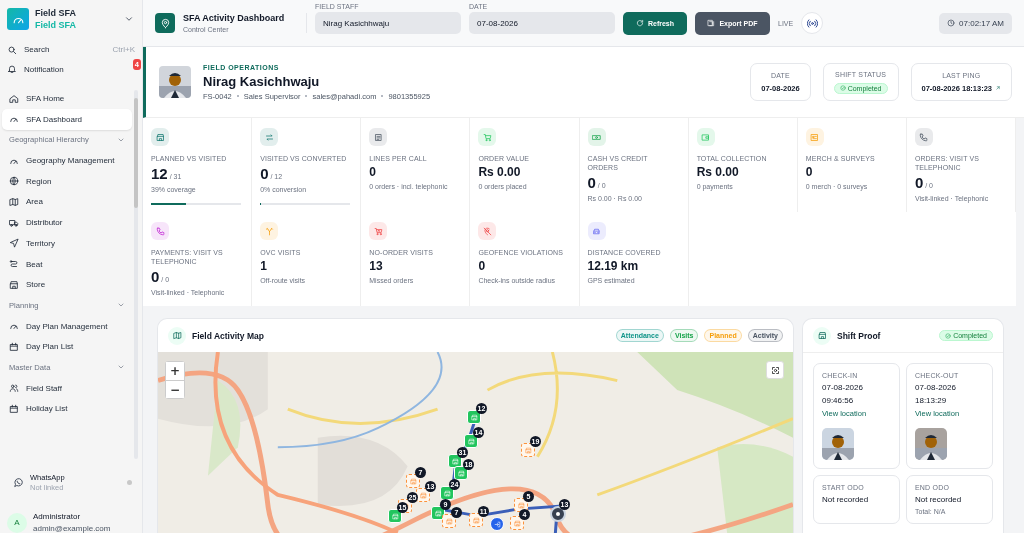  What do you see at coordinates (56, 25) in the screenshot?
I see `app-subtitle: Field SFA` at bounding box center [56, 25].